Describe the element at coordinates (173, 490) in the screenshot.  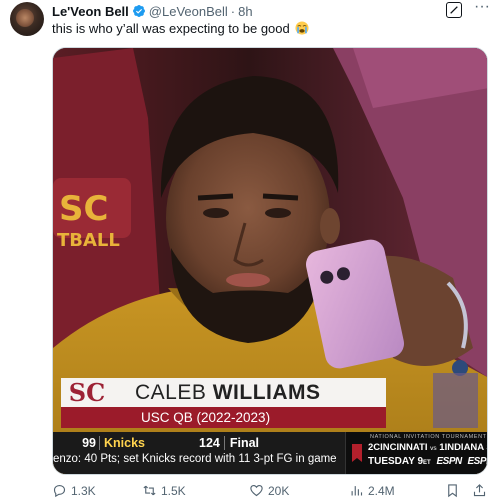
I see `retweet-count: 1.5K` at that location.